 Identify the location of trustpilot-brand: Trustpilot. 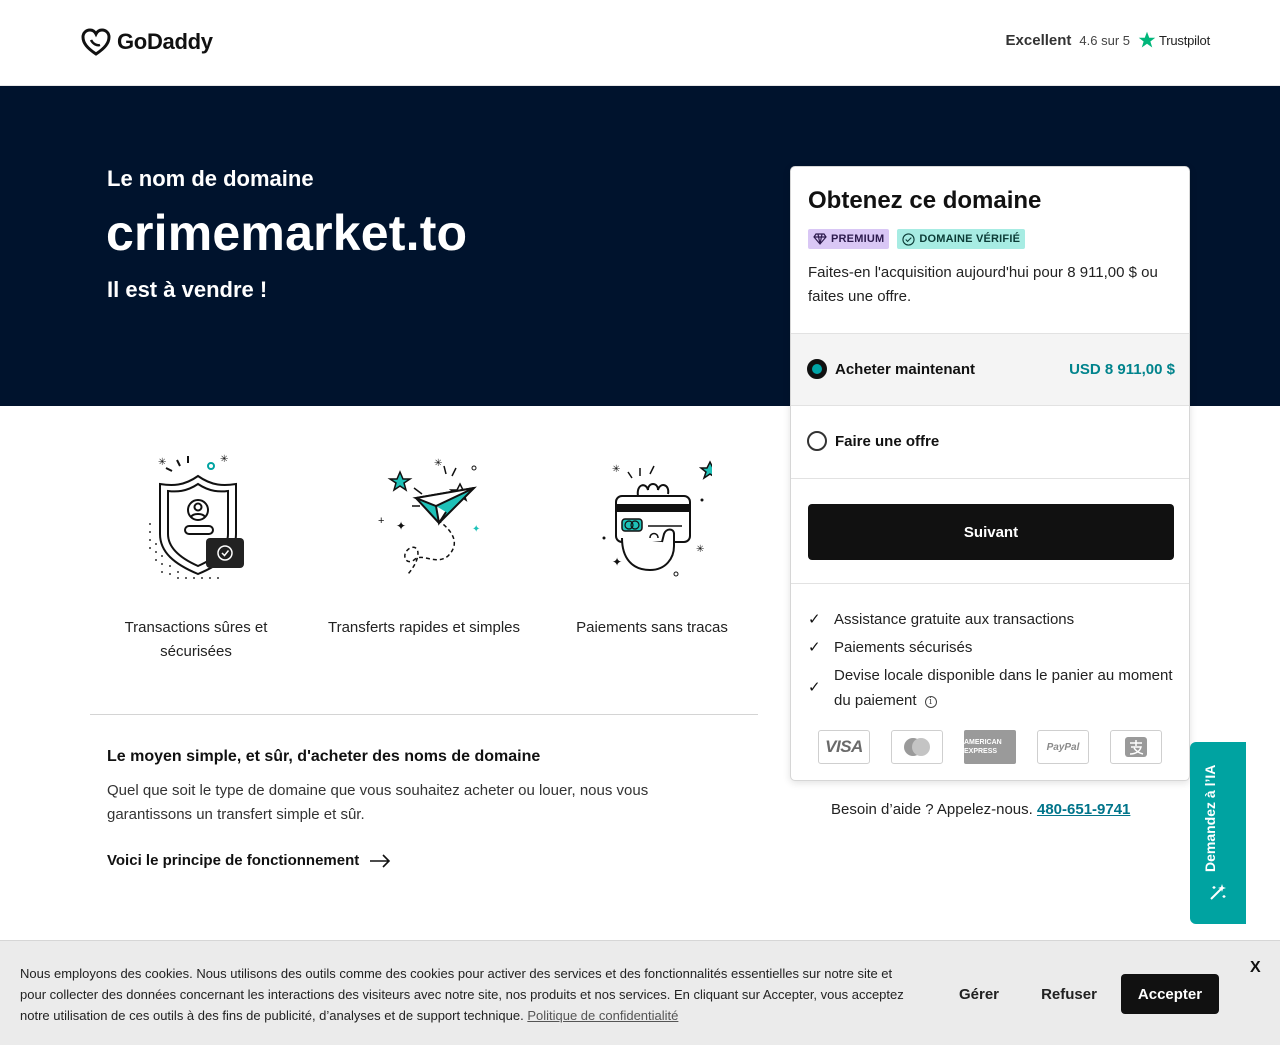
(1174, 40).